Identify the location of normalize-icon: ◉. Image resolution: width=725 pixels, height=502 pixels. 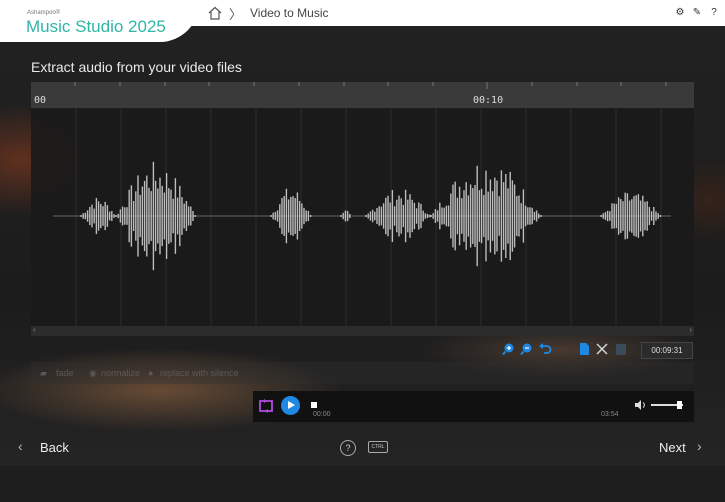
(93, 373).